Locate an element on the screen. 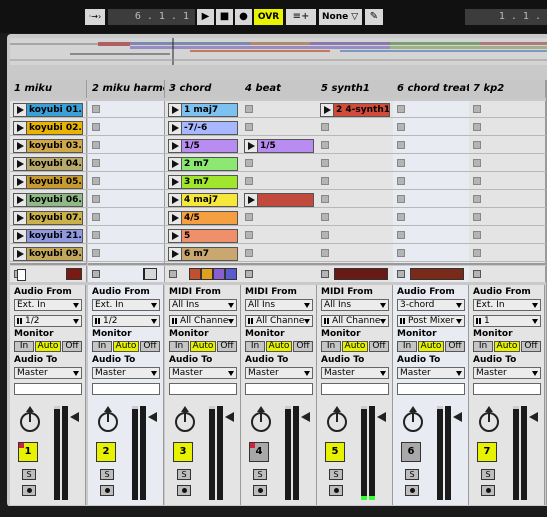 Image resolution: width=547 pixels, height=517 pixels. clip: koyubi 09.L is located at coordinates (48, 254).